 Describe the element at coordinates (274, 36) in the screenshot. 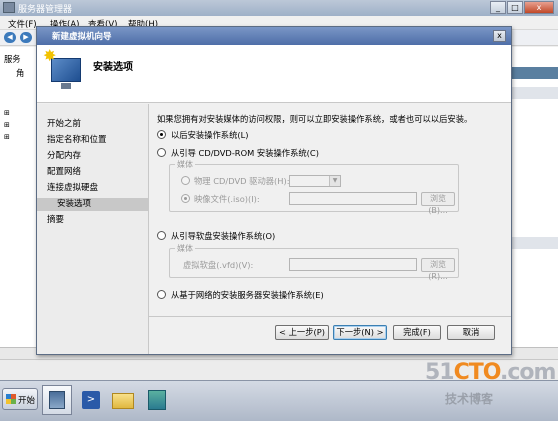

I see `wizard-titlebar: 新建虚拟机向导 x` at that location.